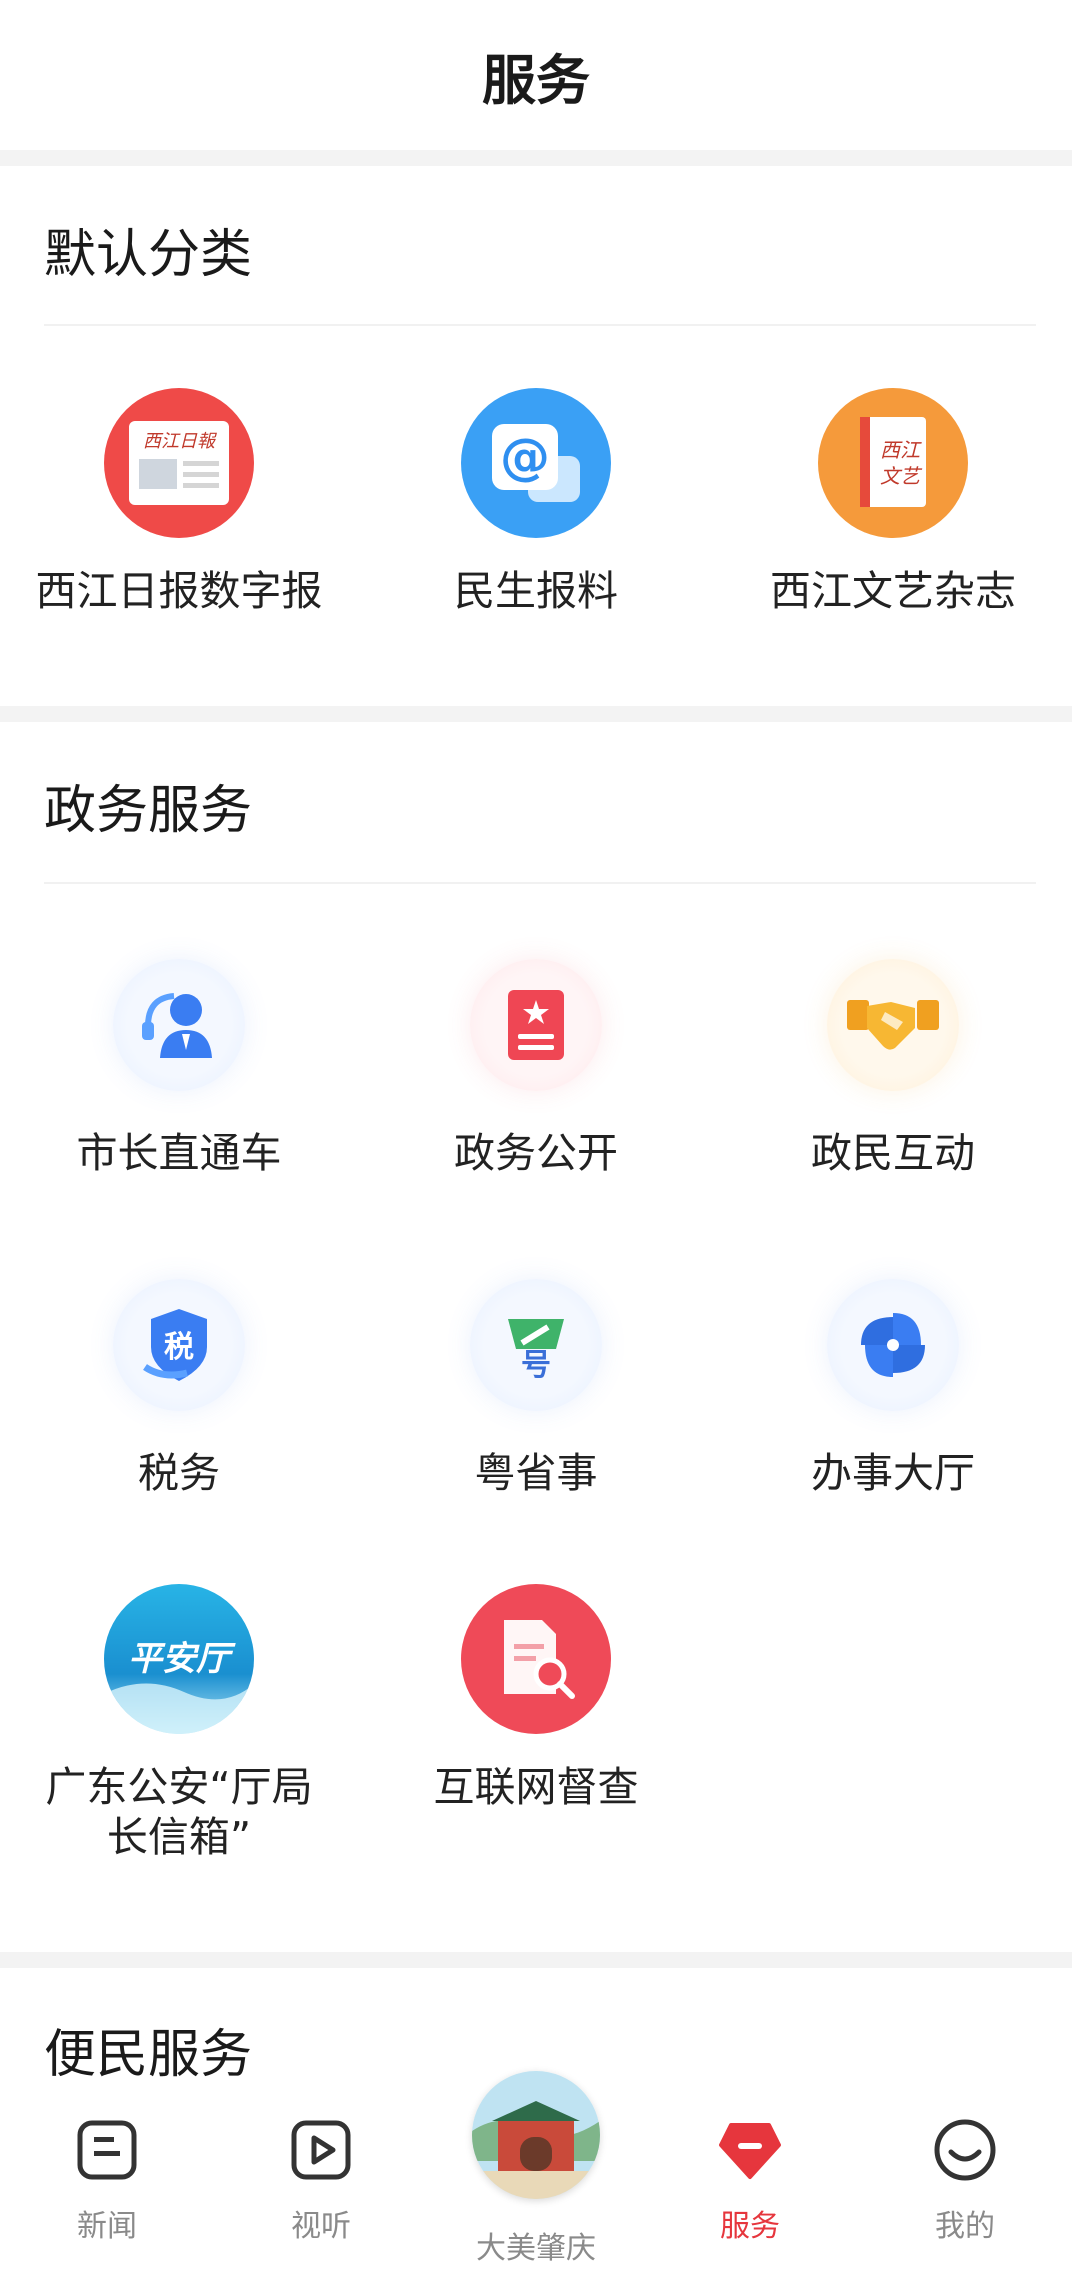 The image size is (1072, 2278). Describe the element at coordinates (536, 591) in the screenshot. I see `service-label: 民生报料` at that location.